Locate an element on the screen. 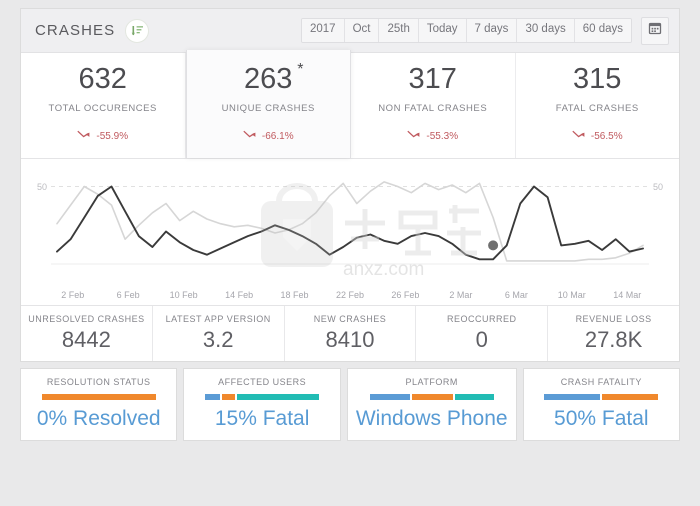 The image size is (700, 506). stat-value: 8442 is located at coordinates (86, 339).